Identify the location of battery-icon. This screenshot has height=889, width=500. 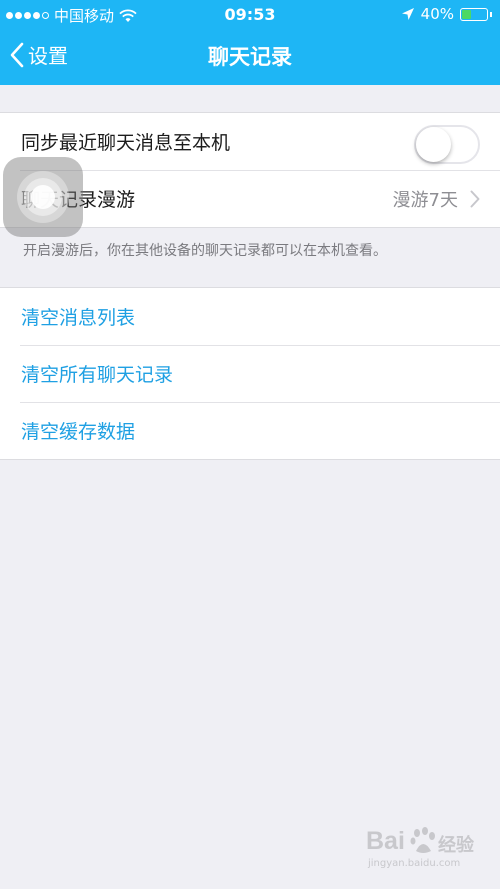
(474, 14).